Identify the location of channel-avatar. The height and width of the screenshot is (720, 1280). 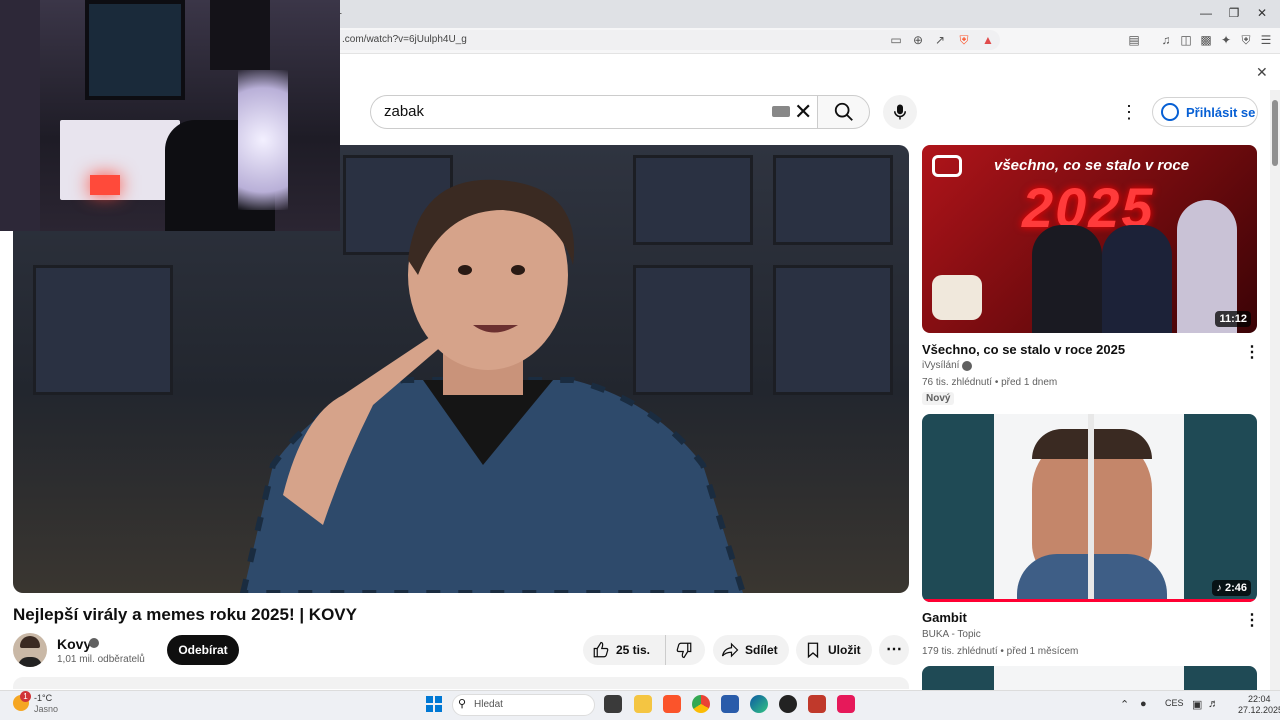
(30, 650).